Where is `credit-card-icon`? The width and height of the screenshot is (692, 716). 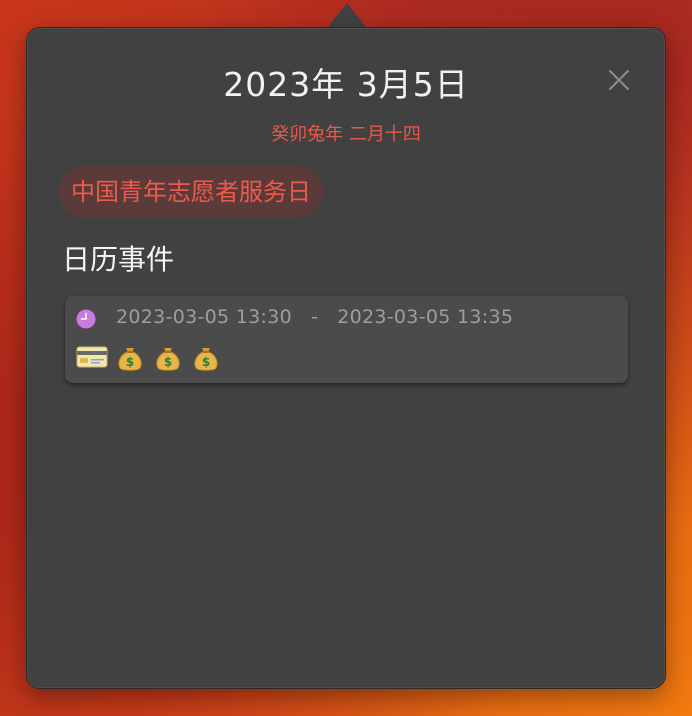
credit-card-icon is located at coordinates (92, 357).